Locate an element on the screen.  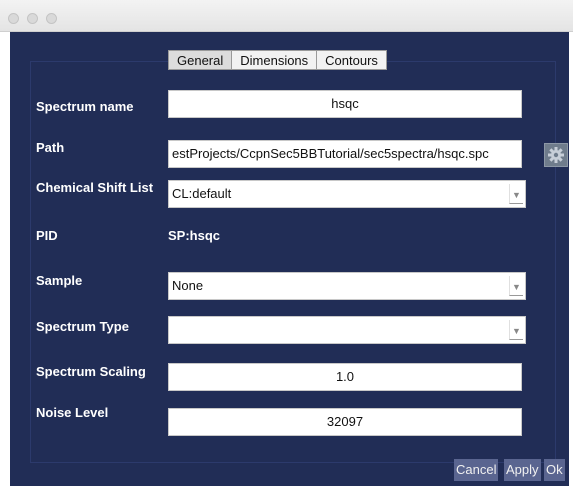
tab-contours: Contours is located at coordinates (352, 60).